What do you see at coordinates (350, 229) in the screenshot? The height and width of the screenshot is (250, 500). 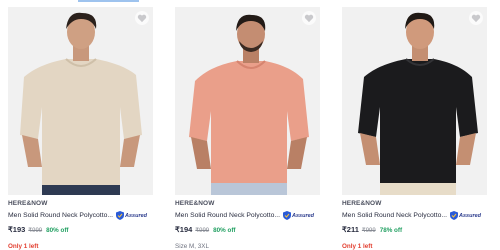 I see `product-price: ₹211` at bounding box center [350, 229].